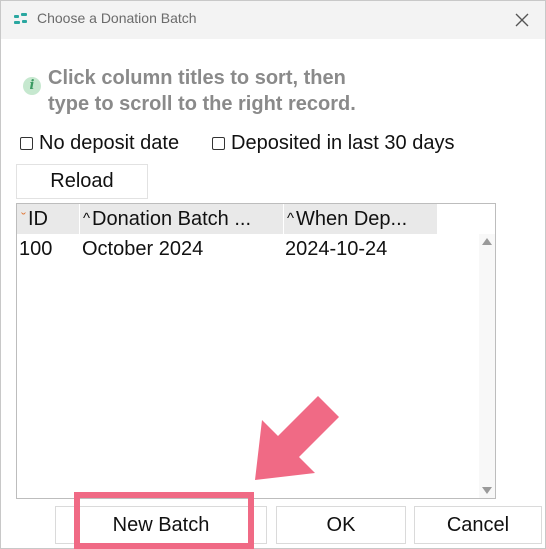  What do you see at coordinates (50, 219) in the screenshot?
I see `column-header-id: ˇ ID` at bounding box center [50, 219].